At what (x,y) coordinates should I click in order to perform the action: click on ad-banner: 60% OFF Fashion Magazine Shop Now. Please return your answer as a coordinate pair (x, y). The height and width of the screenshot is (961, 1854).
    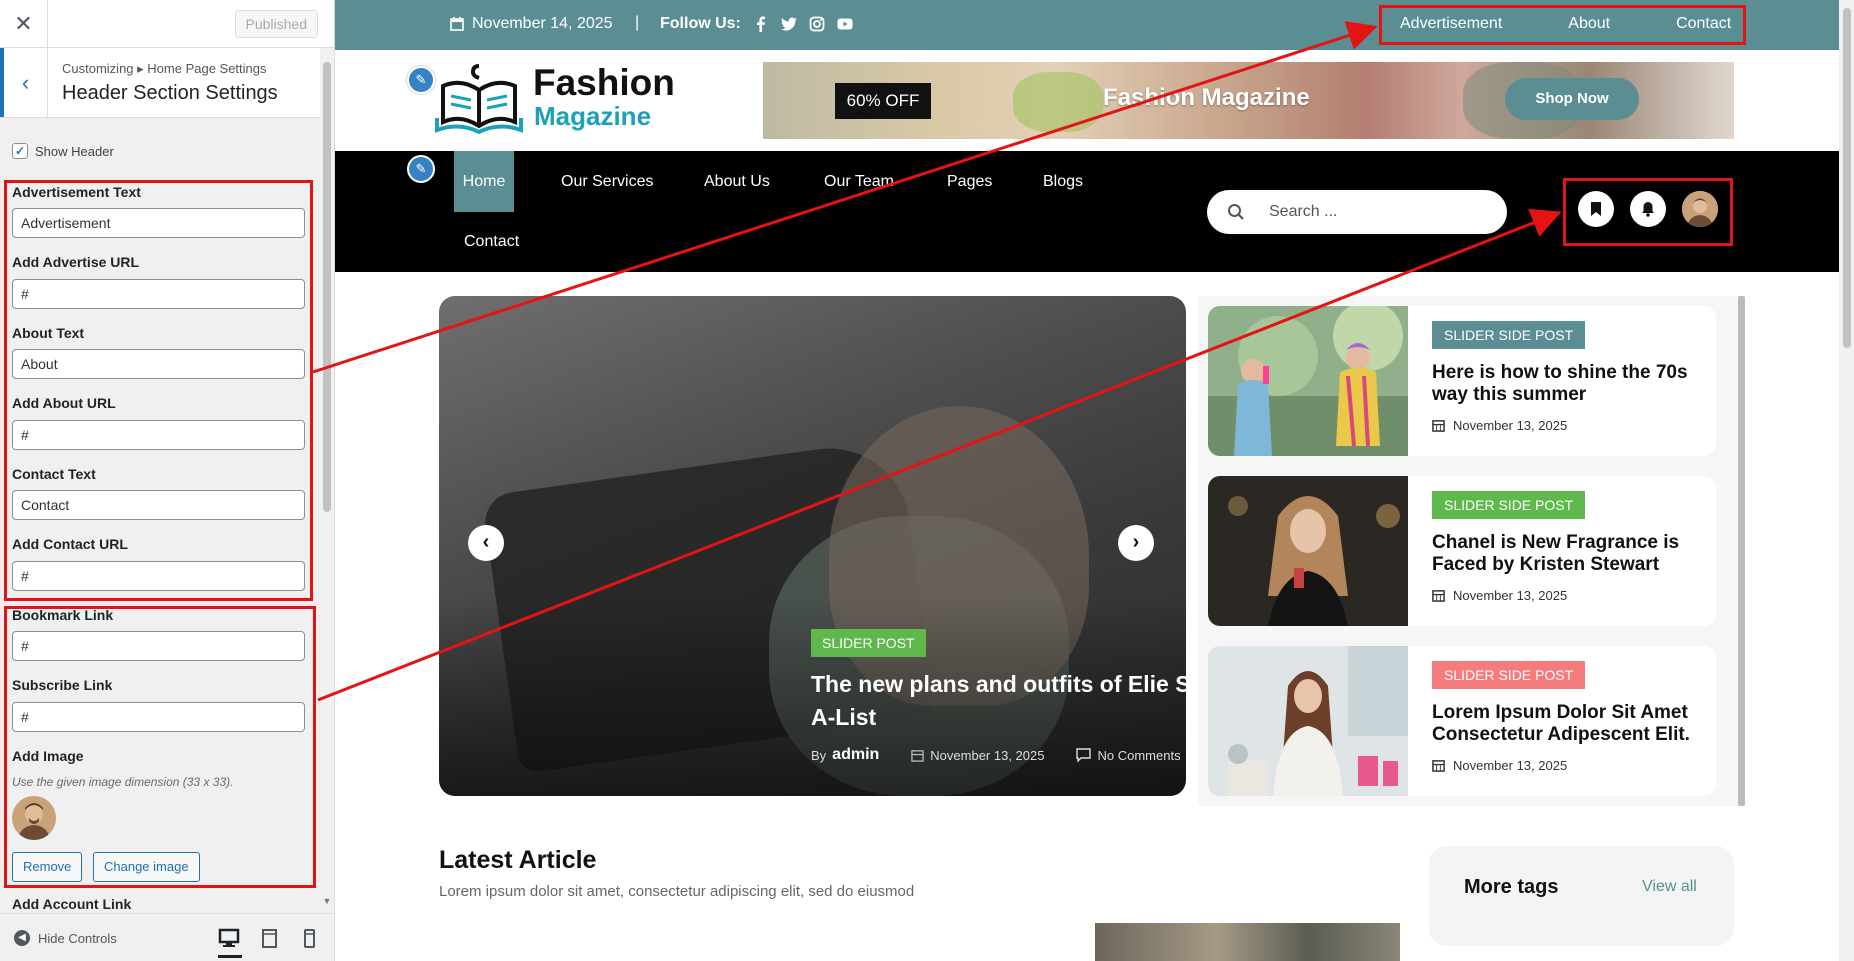
    Looking at the image, I should click on (1248, 100).